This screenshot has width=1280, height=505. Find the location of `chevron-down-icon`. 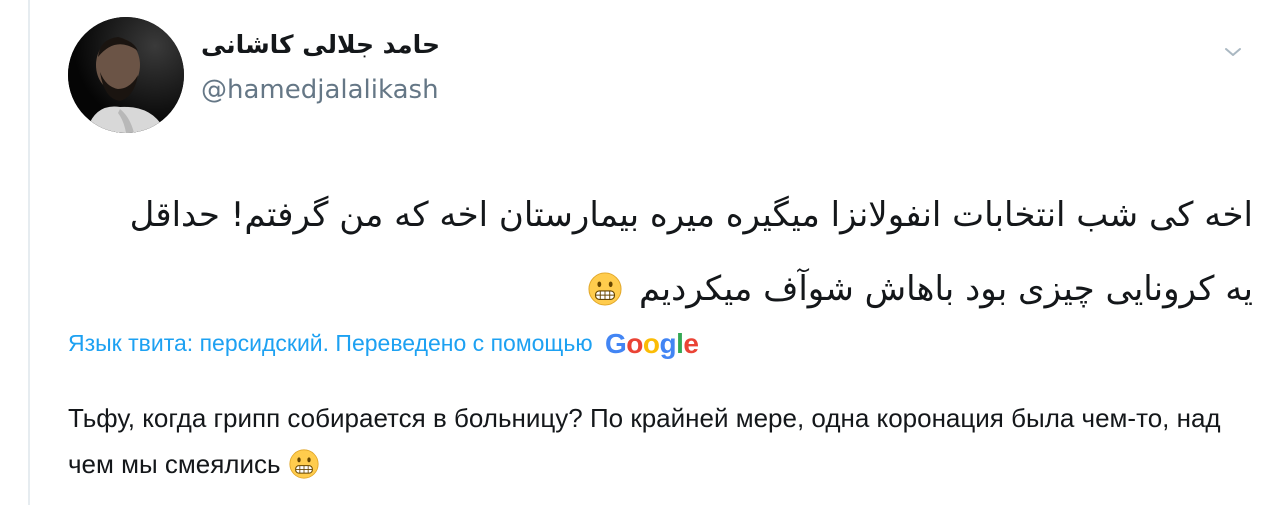

chevron-down-icon is located at coordinates (1233, 52).